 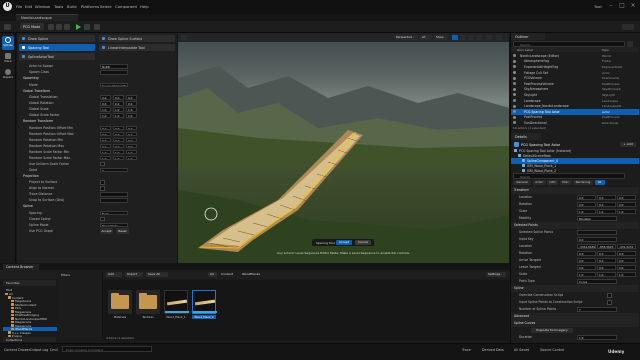 I want to click on details-value-field: Movable, so click(x=597, y=218).